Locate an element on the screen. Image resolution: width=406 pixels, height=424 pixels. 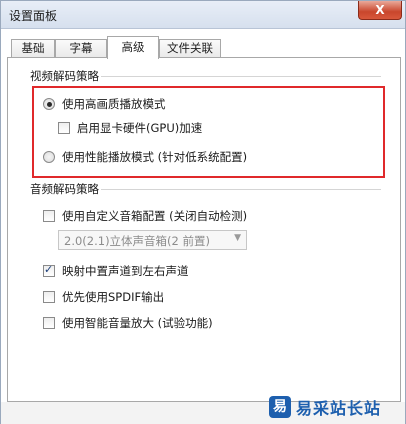
gpu-accel-option: 启用显卡硬件(GPU)加速 is located at coordinates (130, 128).